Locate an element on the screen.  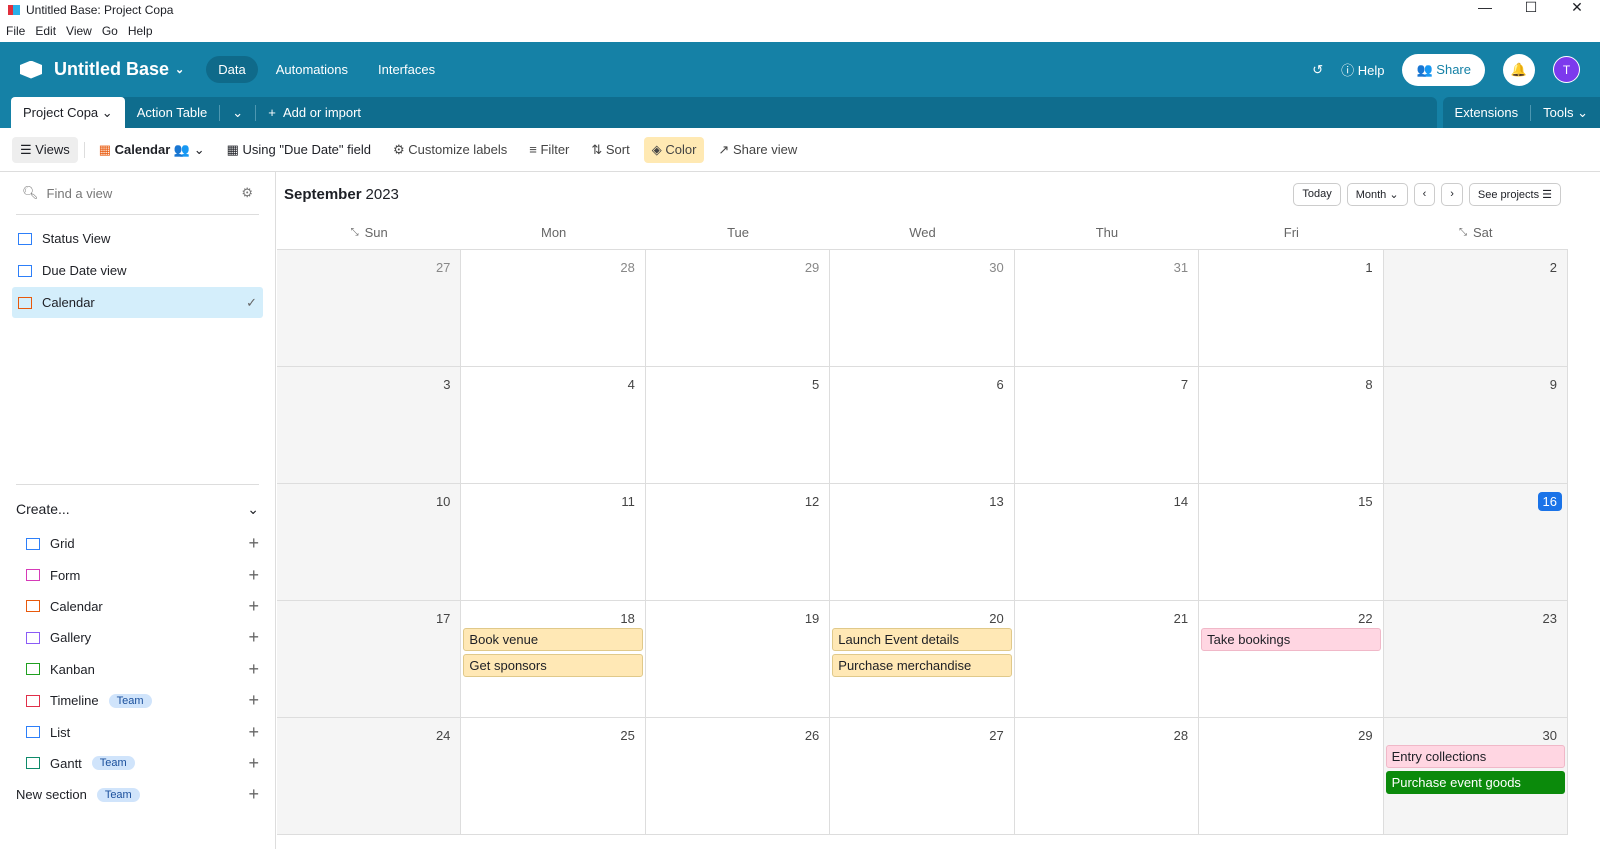
color-button: ◈ Color is located at coordinates (674, 149).